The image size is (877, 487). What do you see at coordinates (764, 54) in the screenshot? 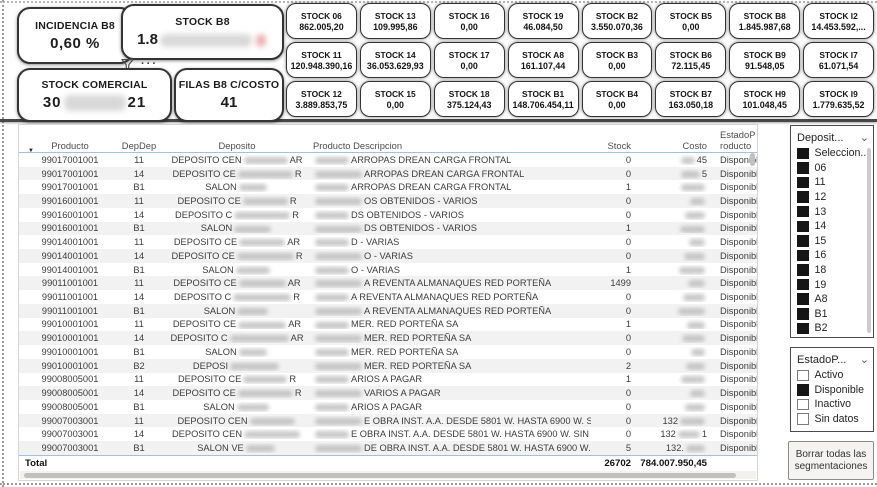
I see `stock-card-label: STOCK B9` at bounding box center [764, 54].